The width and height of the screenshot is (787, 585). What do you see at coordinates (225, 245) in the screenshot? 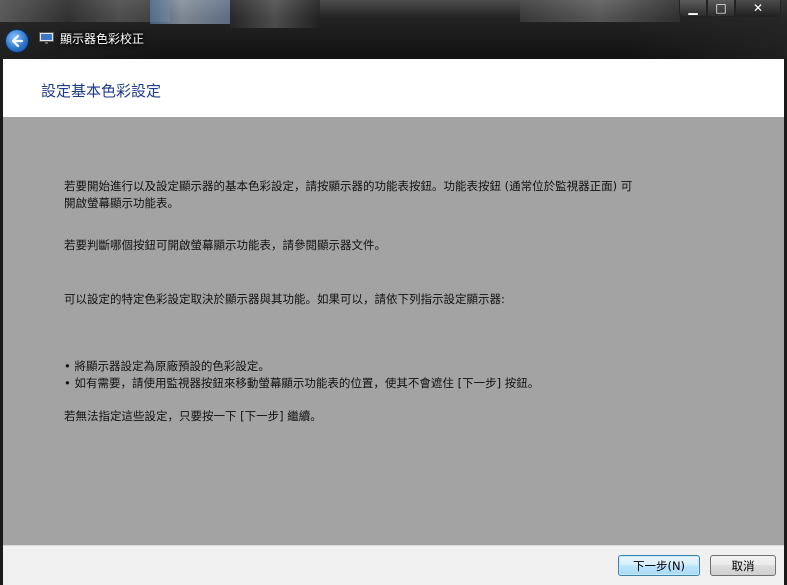
I see `instruction-paragraph: 若要判斷哪個按鈕可開啟螢幕顯示功能表，請參閱顯示器文件。` at bounding box center [225, 245].